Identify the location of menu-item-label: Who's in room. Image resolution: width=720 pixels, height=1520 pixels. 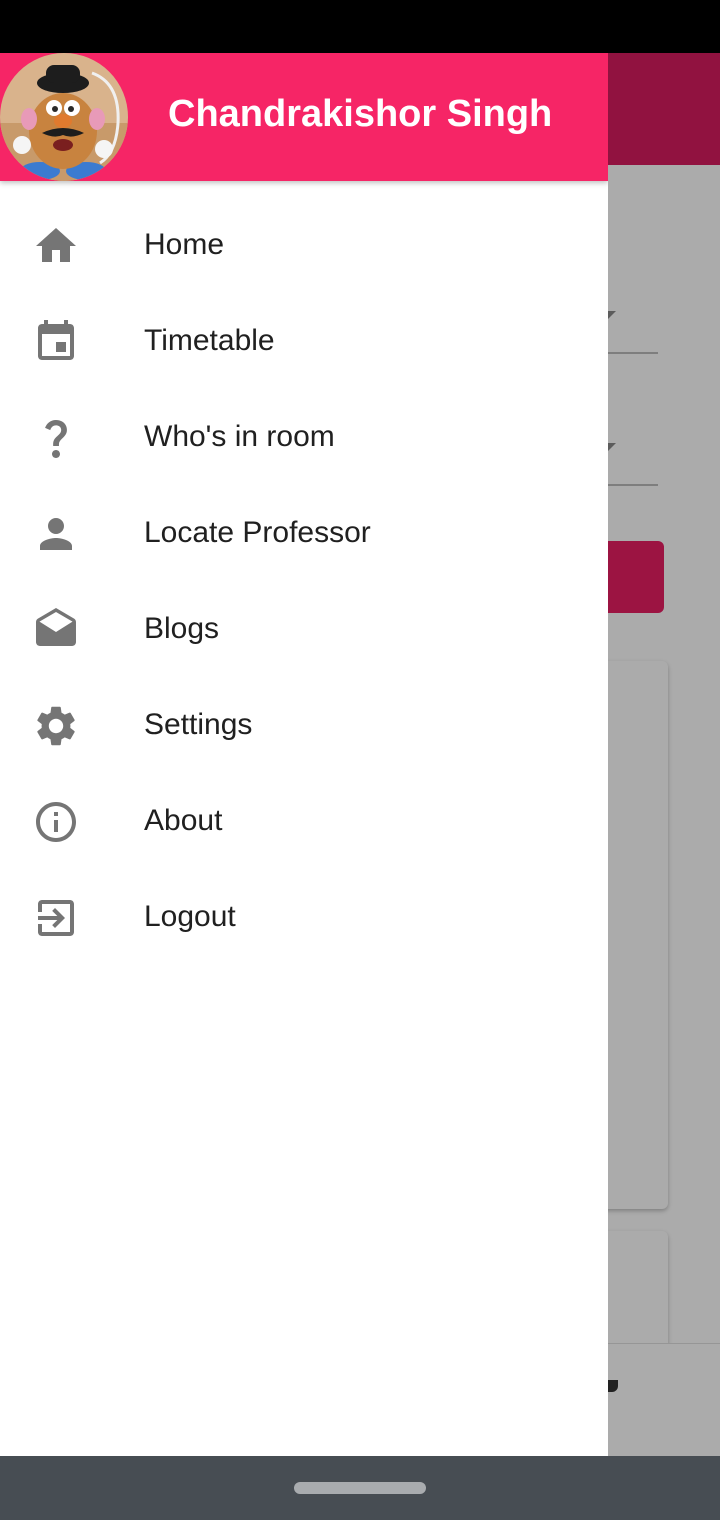
(239, 436).